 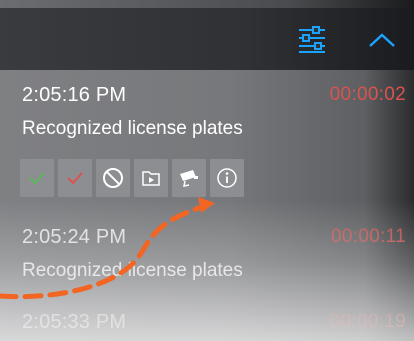 I want to click on checkmark-green-icon, so click(x=37, y=178).